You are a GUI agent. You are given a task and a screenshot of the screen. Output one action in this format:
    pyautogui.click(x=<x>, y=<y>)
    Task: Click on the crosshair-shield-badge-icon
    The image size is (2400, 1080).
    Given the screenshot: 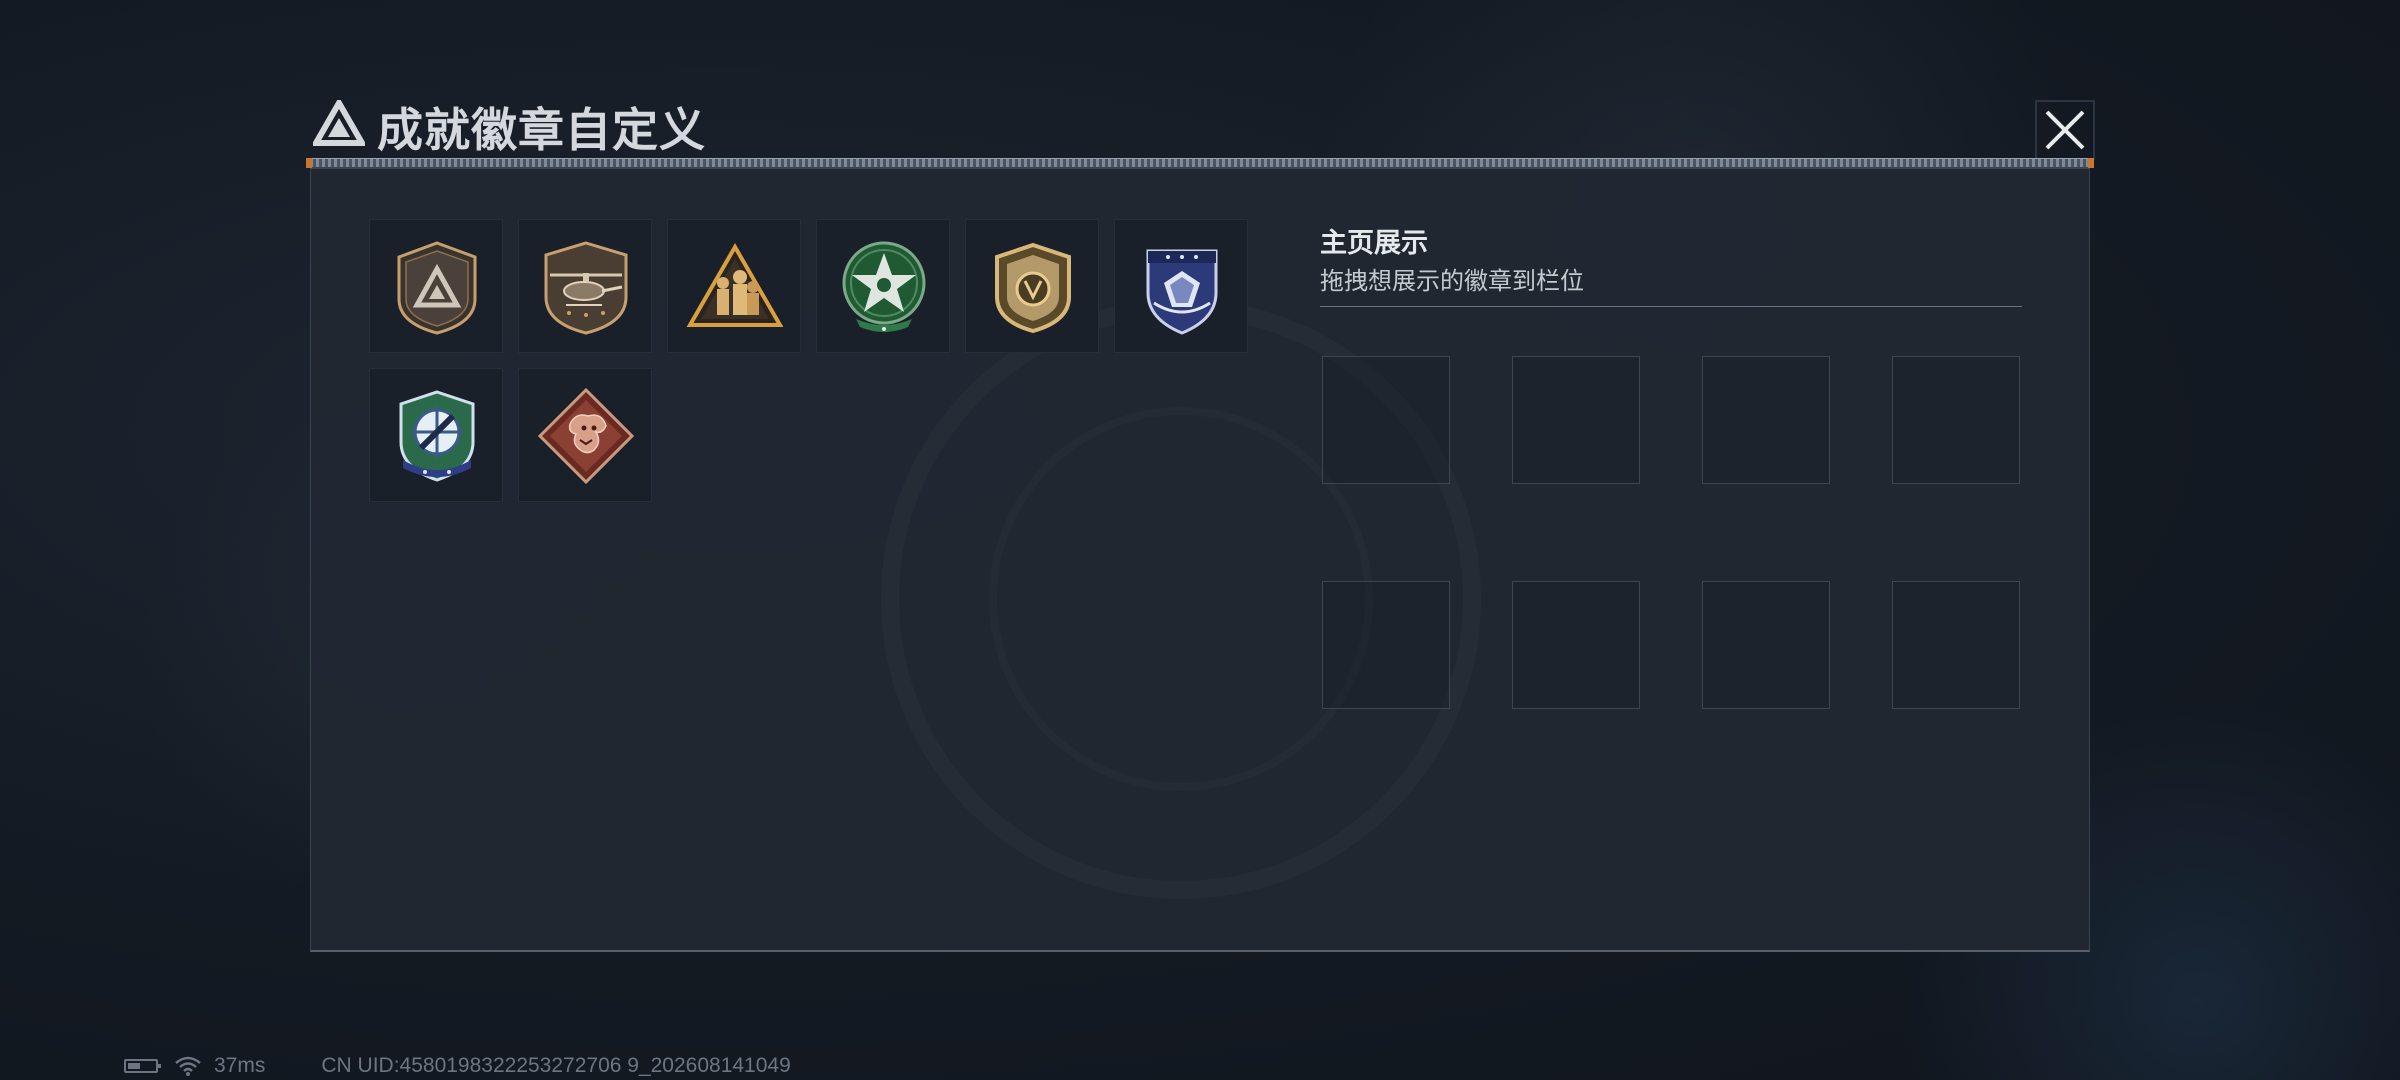 What is the action you would take?
    pyautogui.click(x=437, y=436)
    